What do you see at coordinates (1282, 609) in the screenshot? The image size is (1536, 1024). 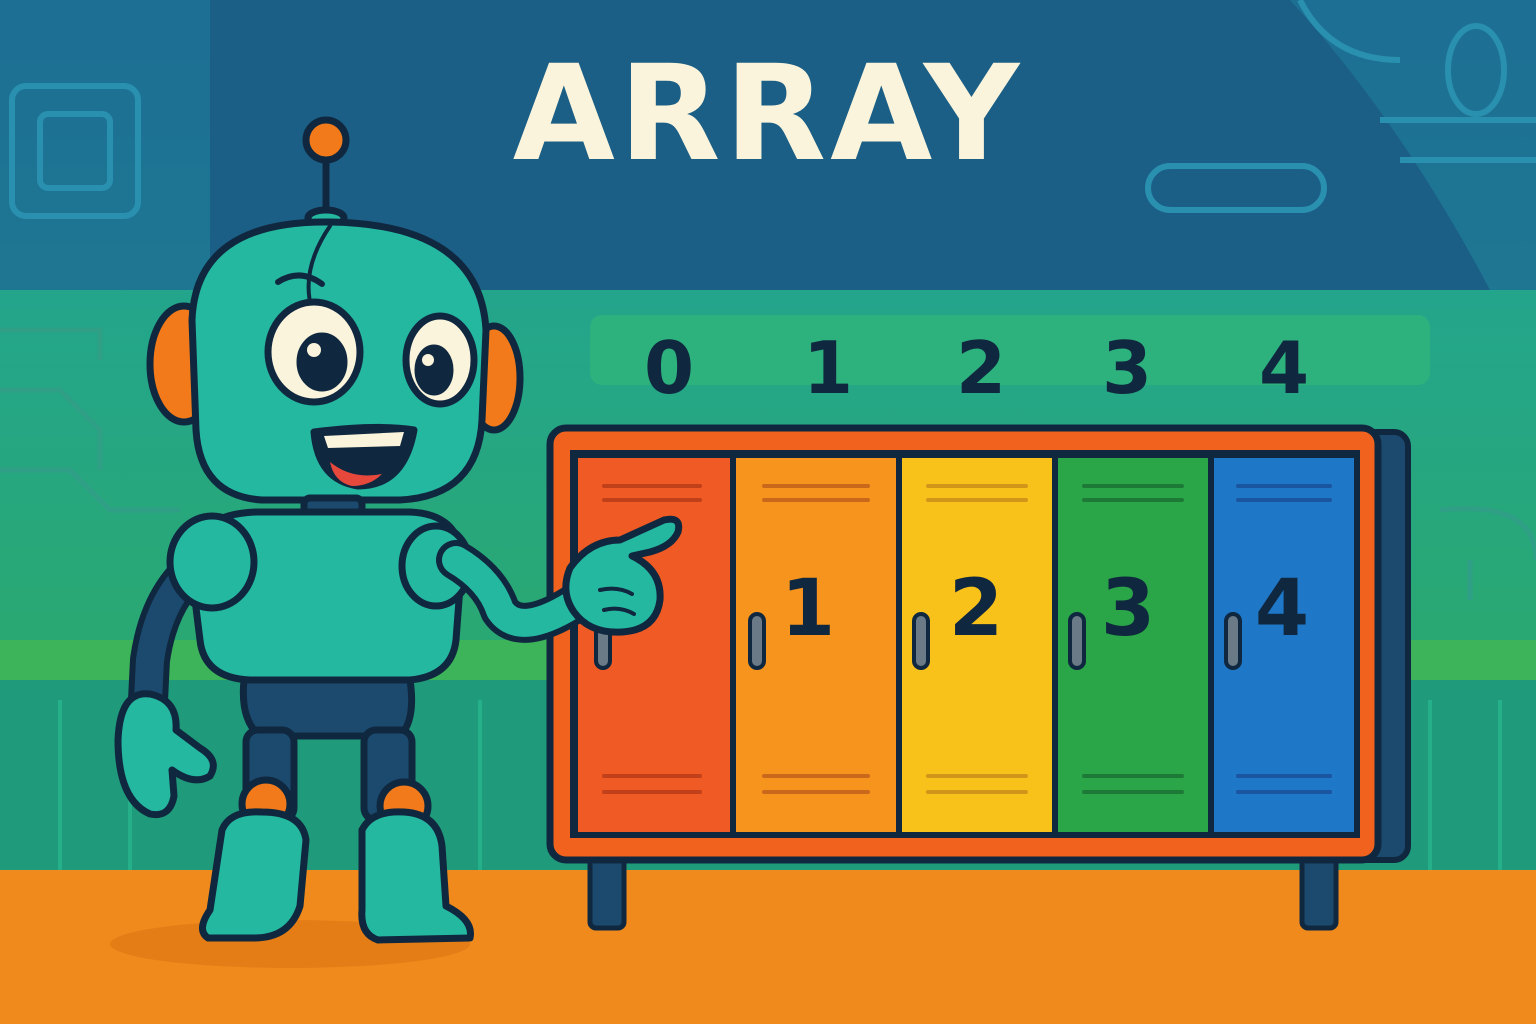 I see `locker-value-4: 4` at bounding box center [1282, 609].